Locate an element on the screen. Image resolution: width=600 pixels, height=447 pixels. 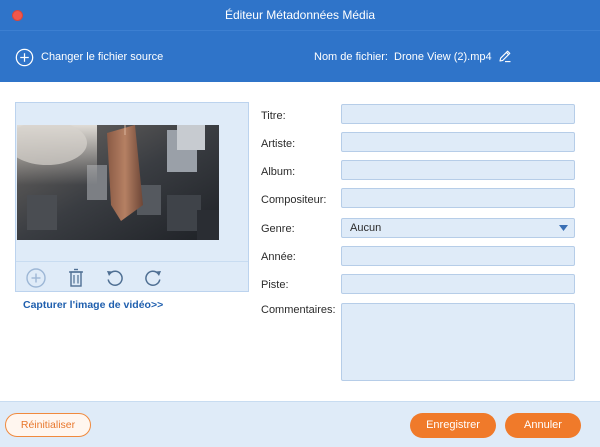
filename-value: Drone View (2).mp4 is located at coordinates (443, 57).